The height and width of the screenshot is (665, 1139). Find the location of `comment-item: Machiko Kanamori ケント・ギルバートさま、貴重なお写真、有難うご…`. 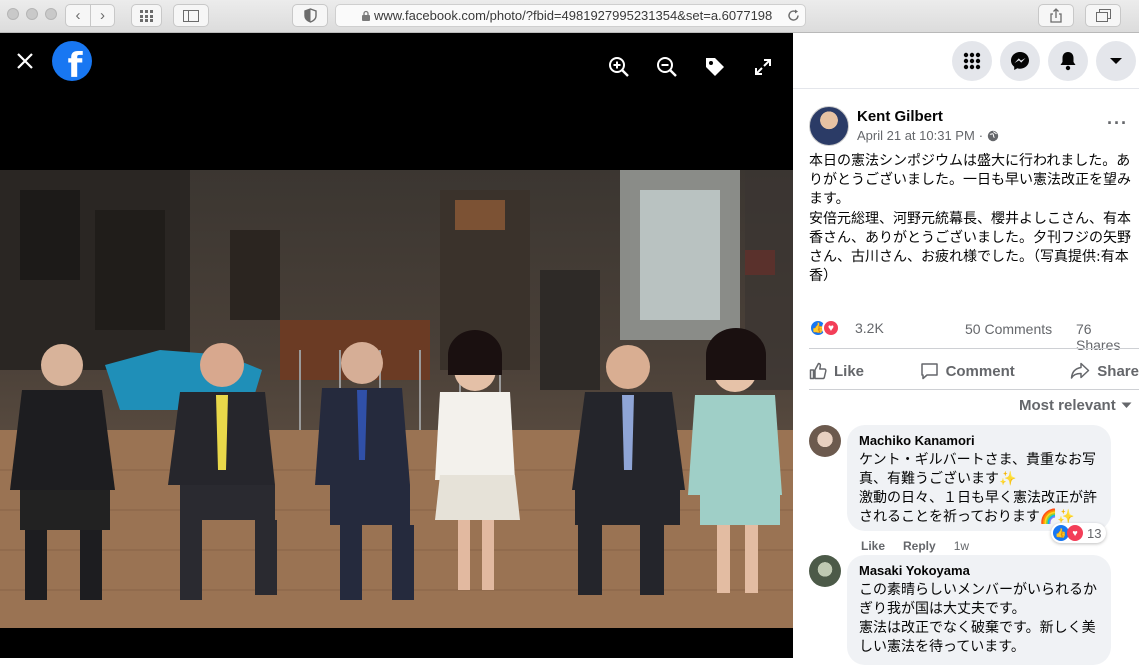

comment-item: Machiko Kanamori ケント・ギルバートさま、貴重なお写真、有難うご… is located at coordinates (974, 490).